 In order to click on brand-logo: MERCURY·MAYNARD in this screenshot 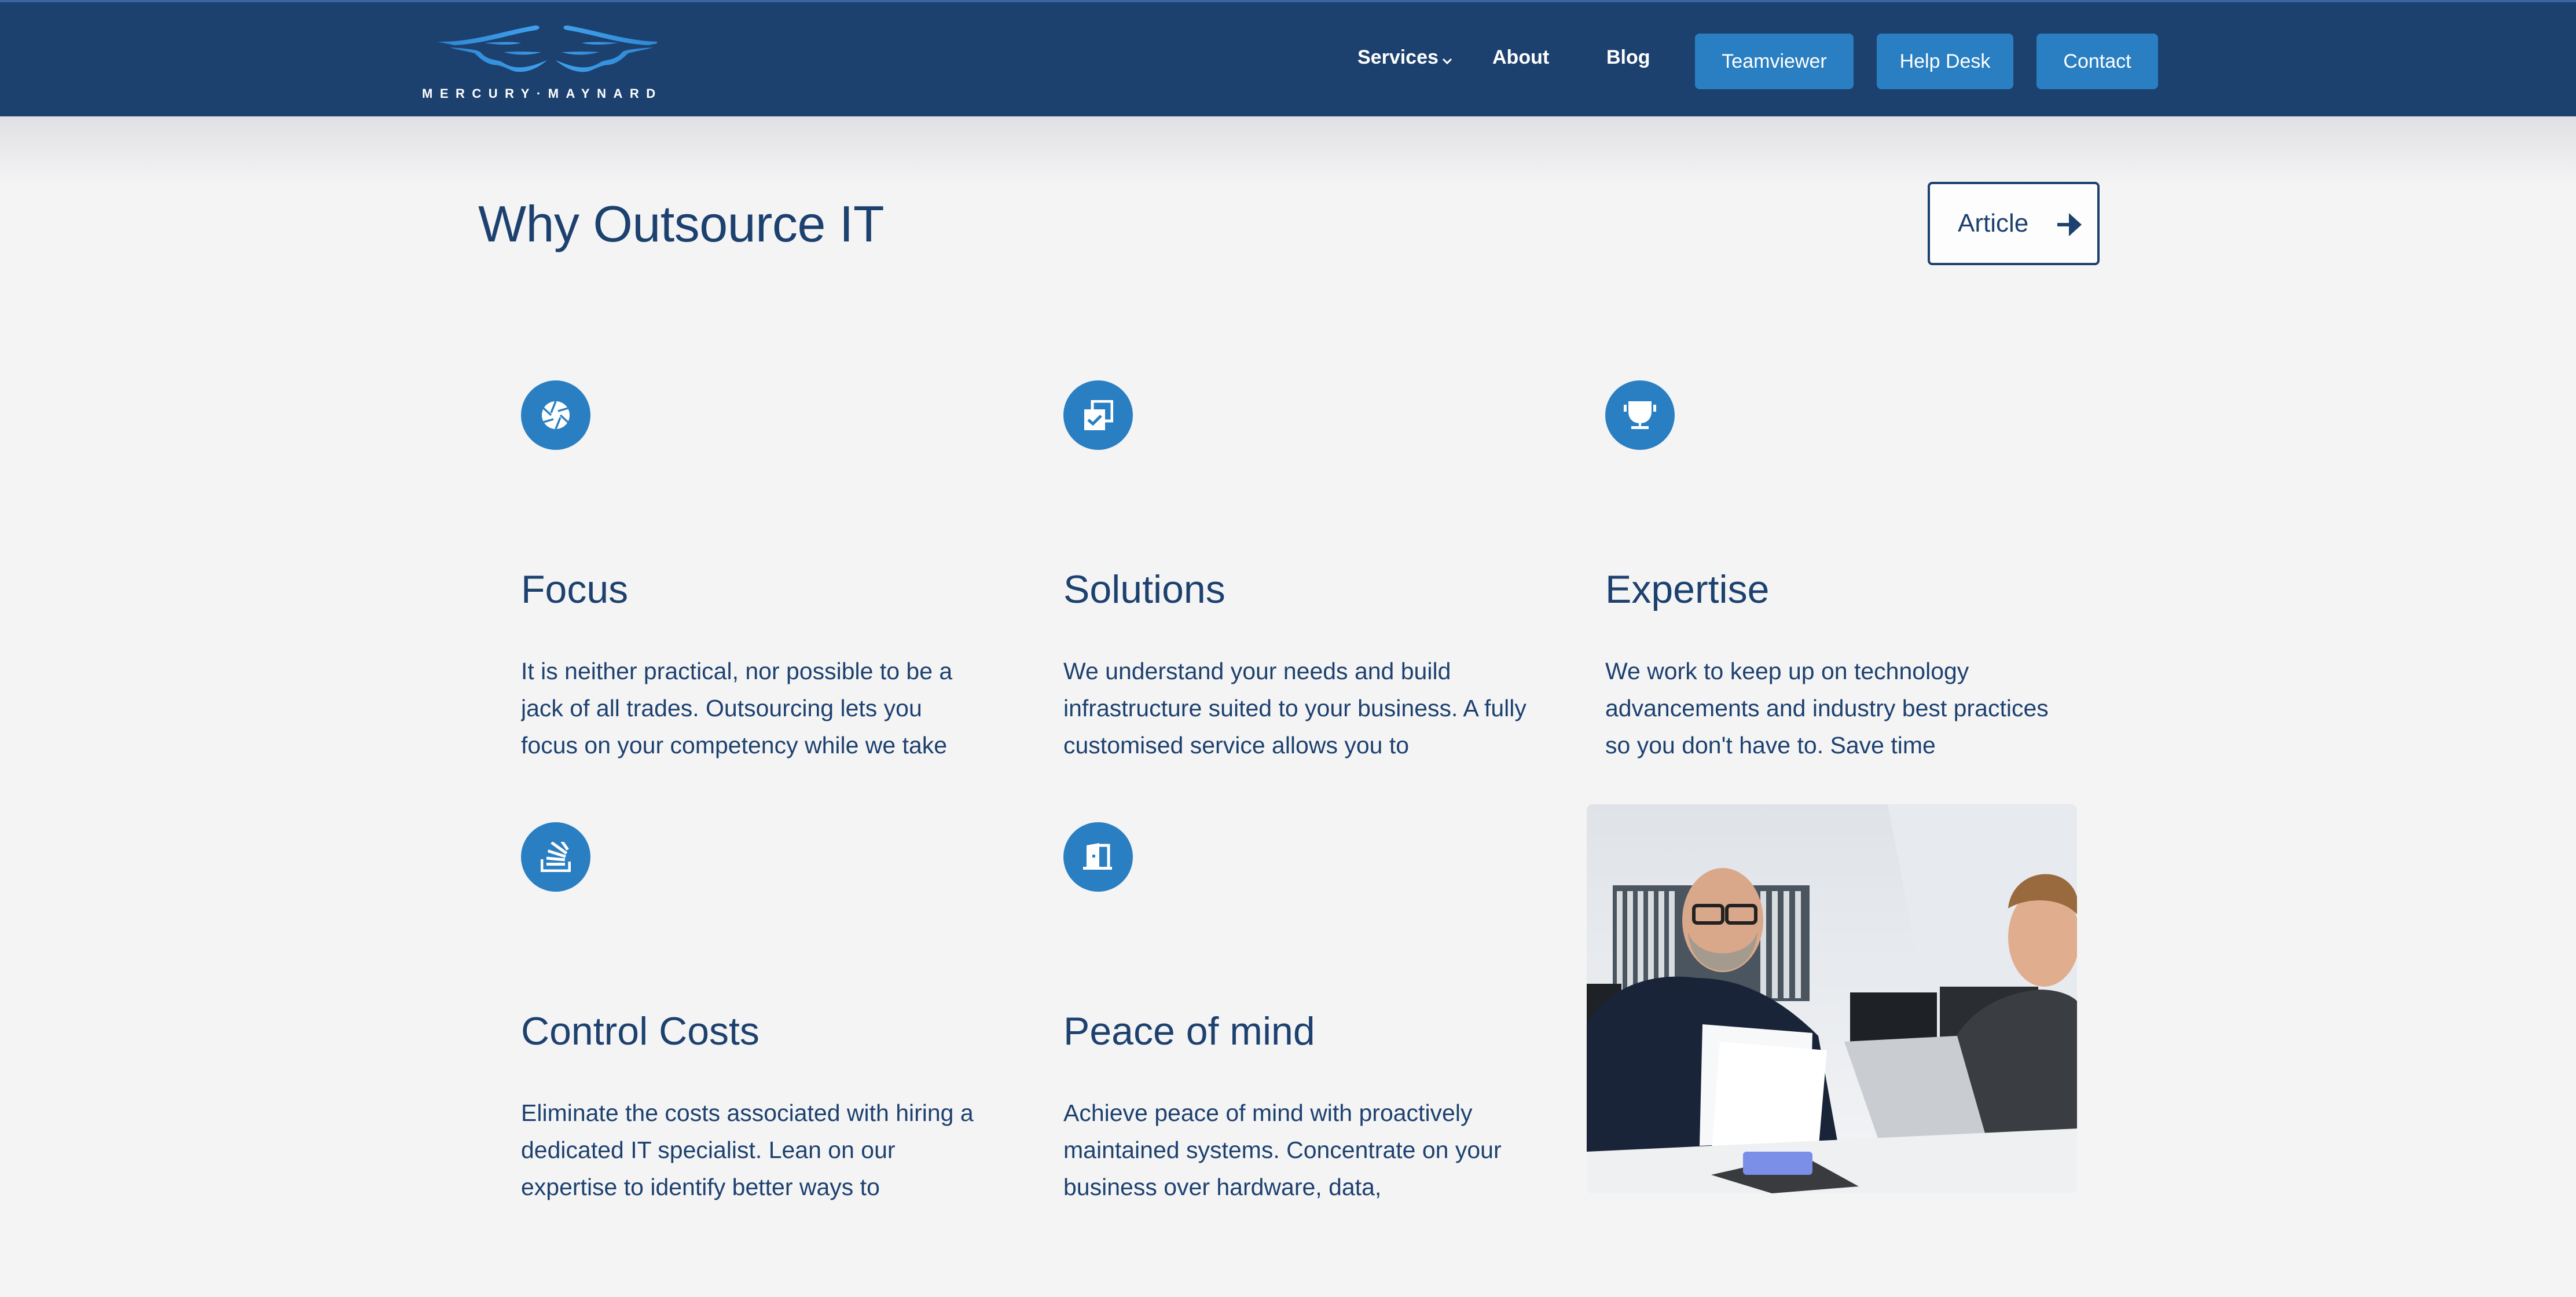, I will do `click(538, 62)`.